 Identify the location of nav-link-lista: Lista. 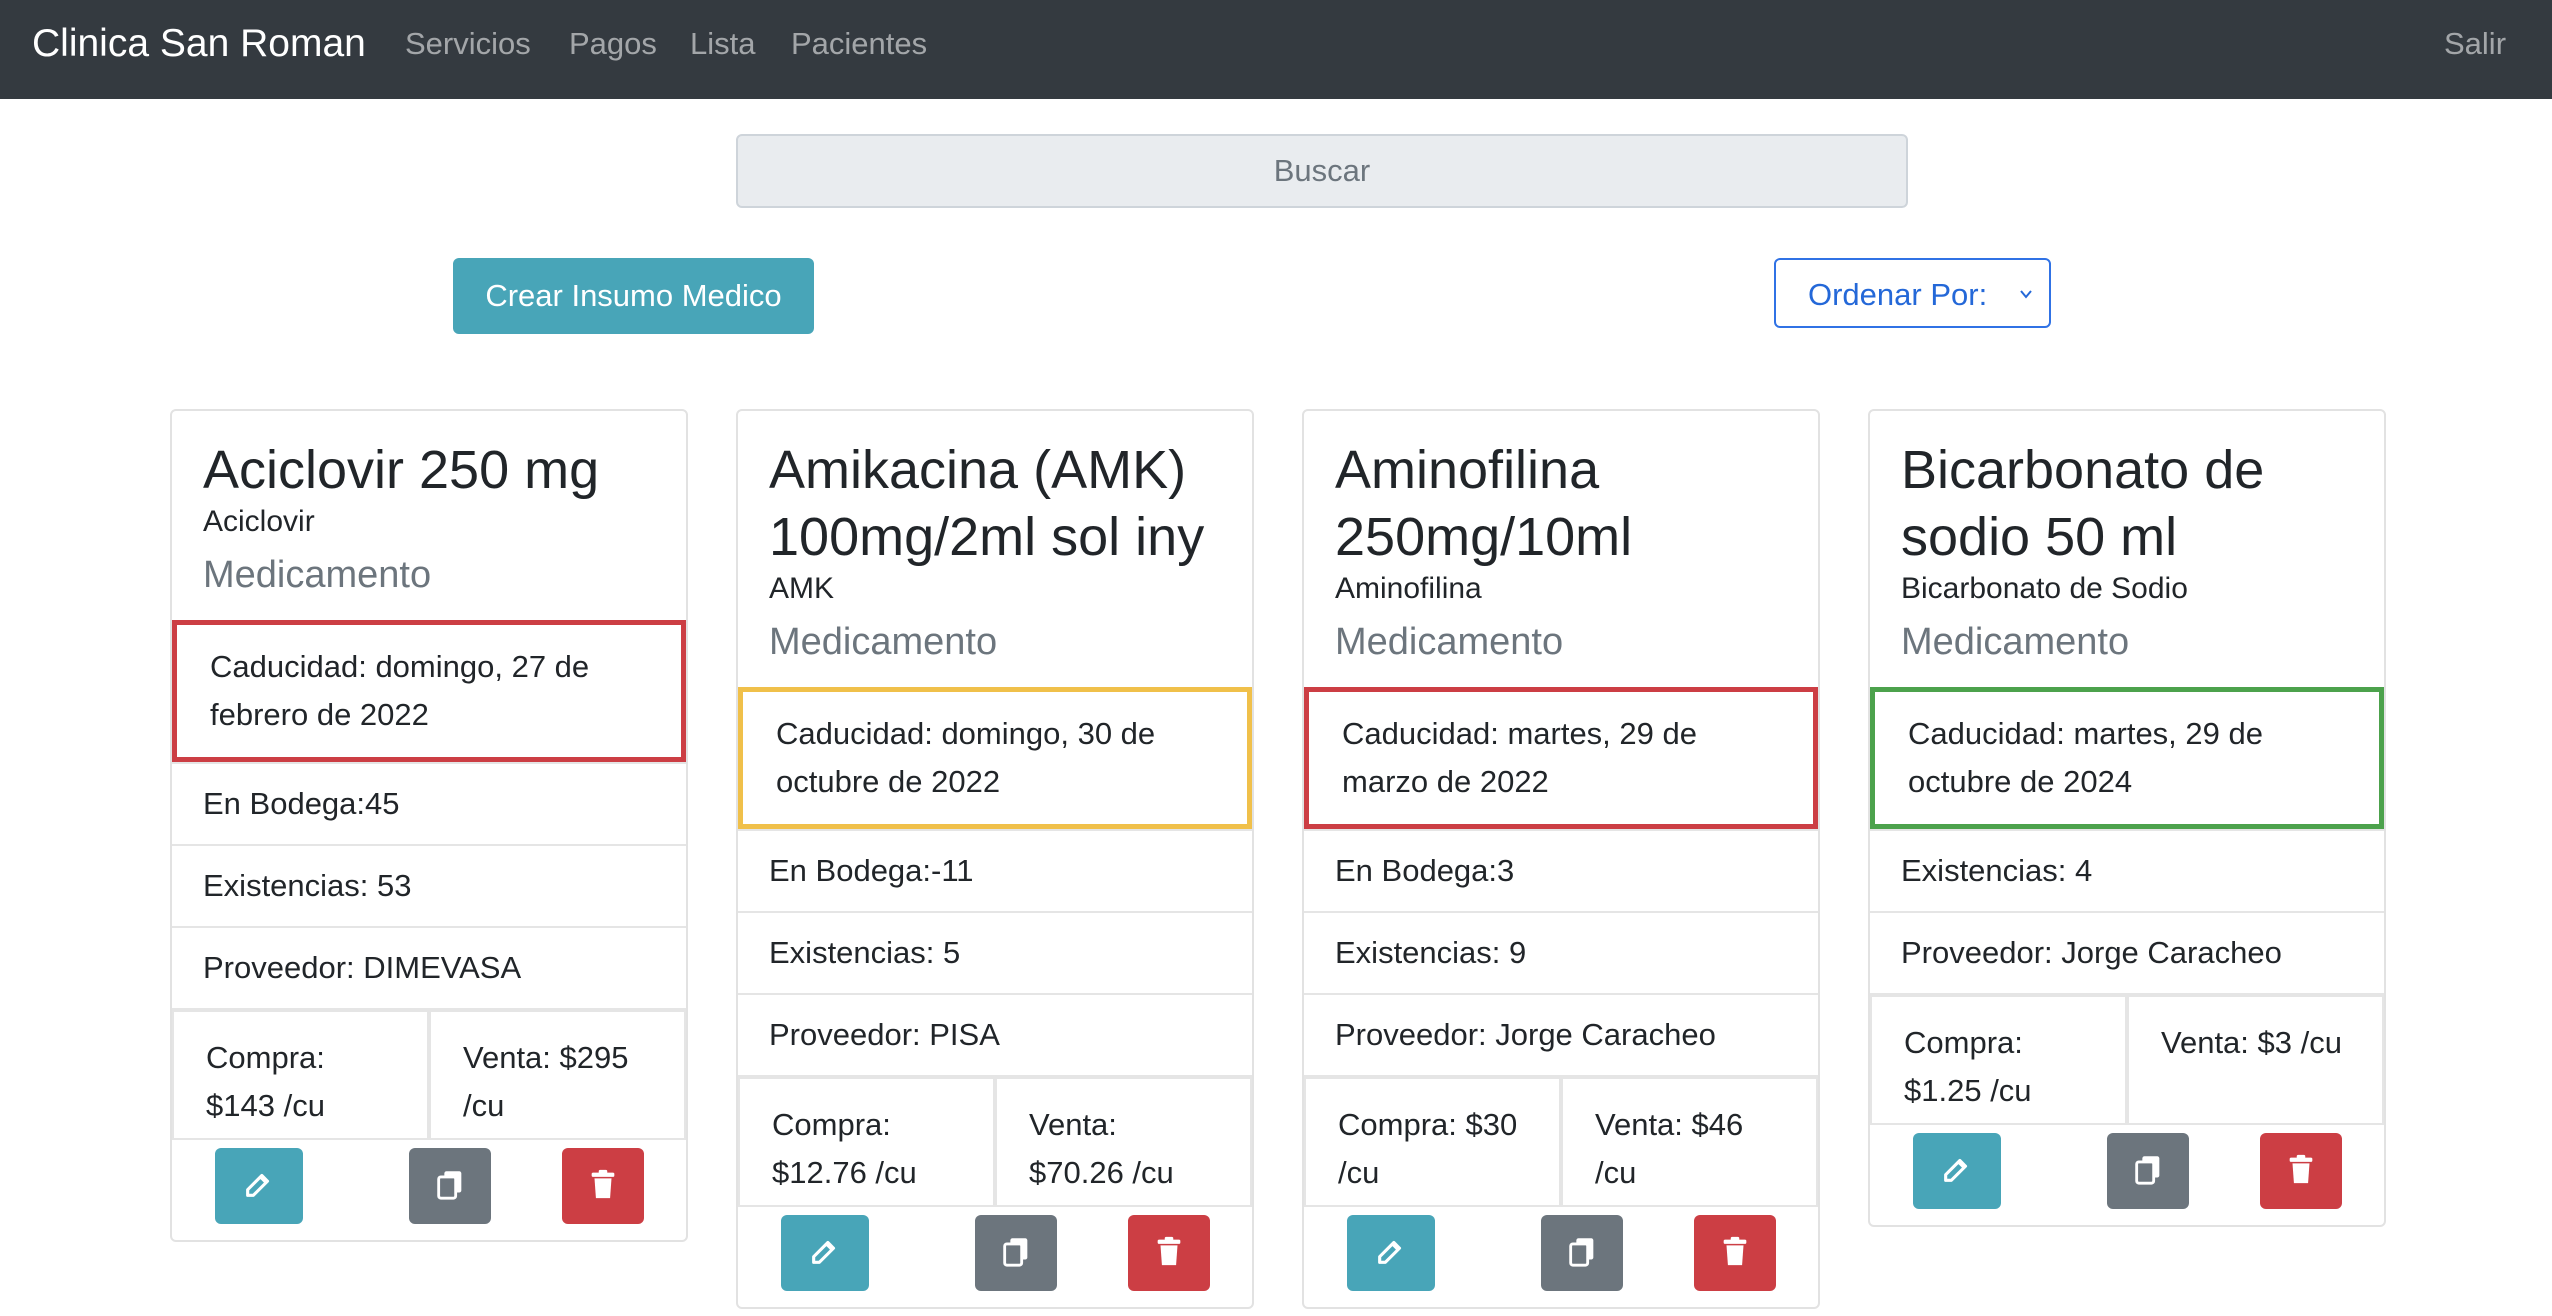
(722, 44).